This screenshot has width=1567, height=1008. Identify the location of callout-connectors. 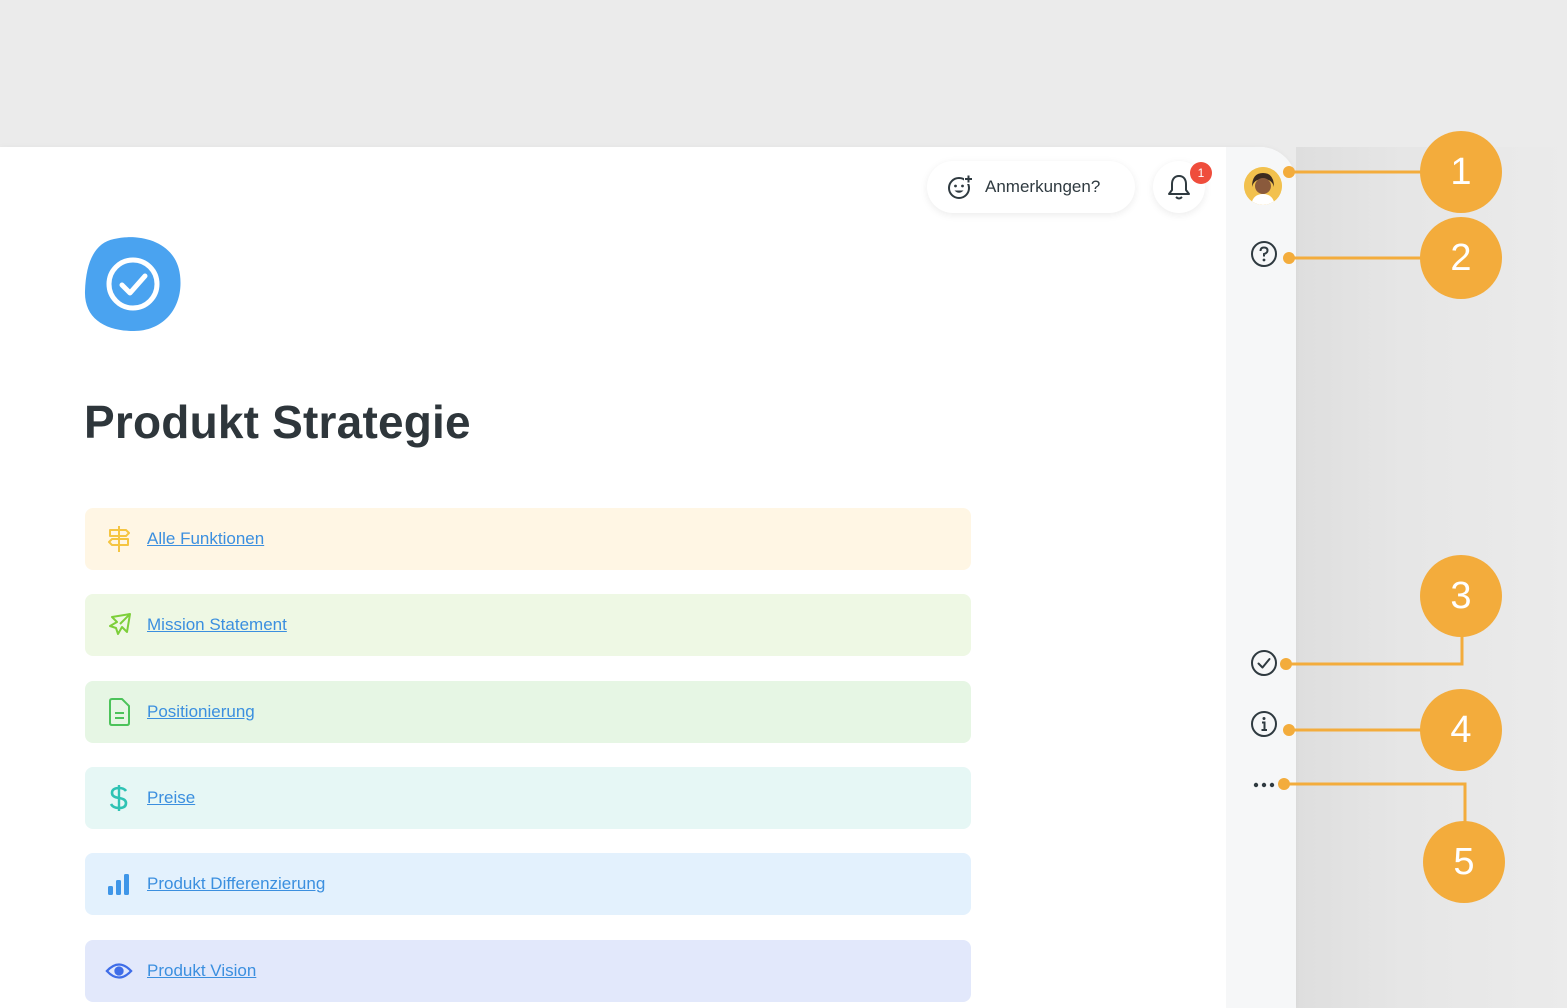
(1372, 495).